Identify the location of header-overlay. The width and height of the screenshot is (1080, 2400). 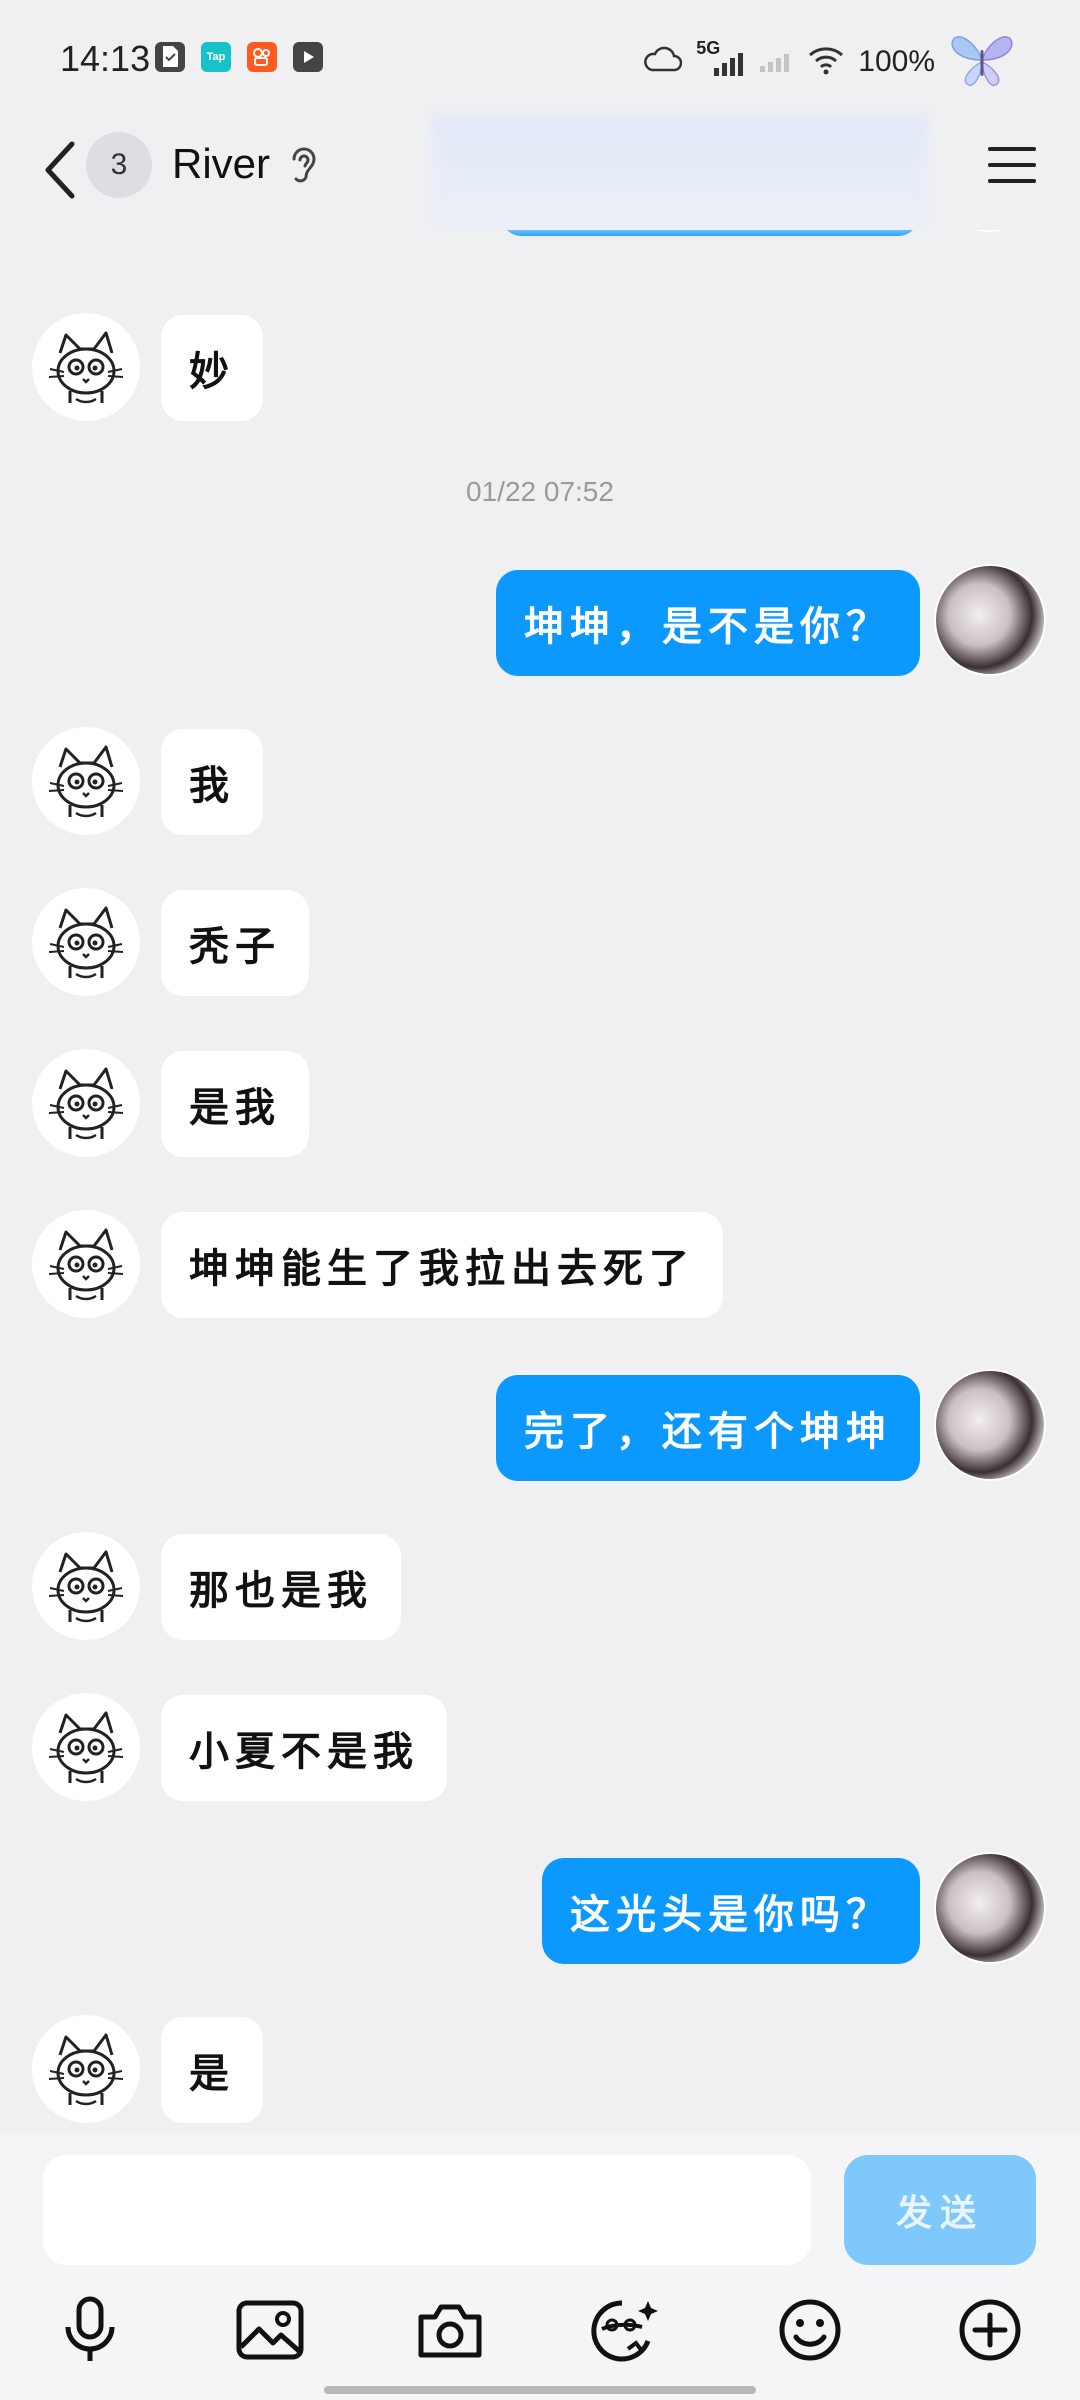
(680, 172).